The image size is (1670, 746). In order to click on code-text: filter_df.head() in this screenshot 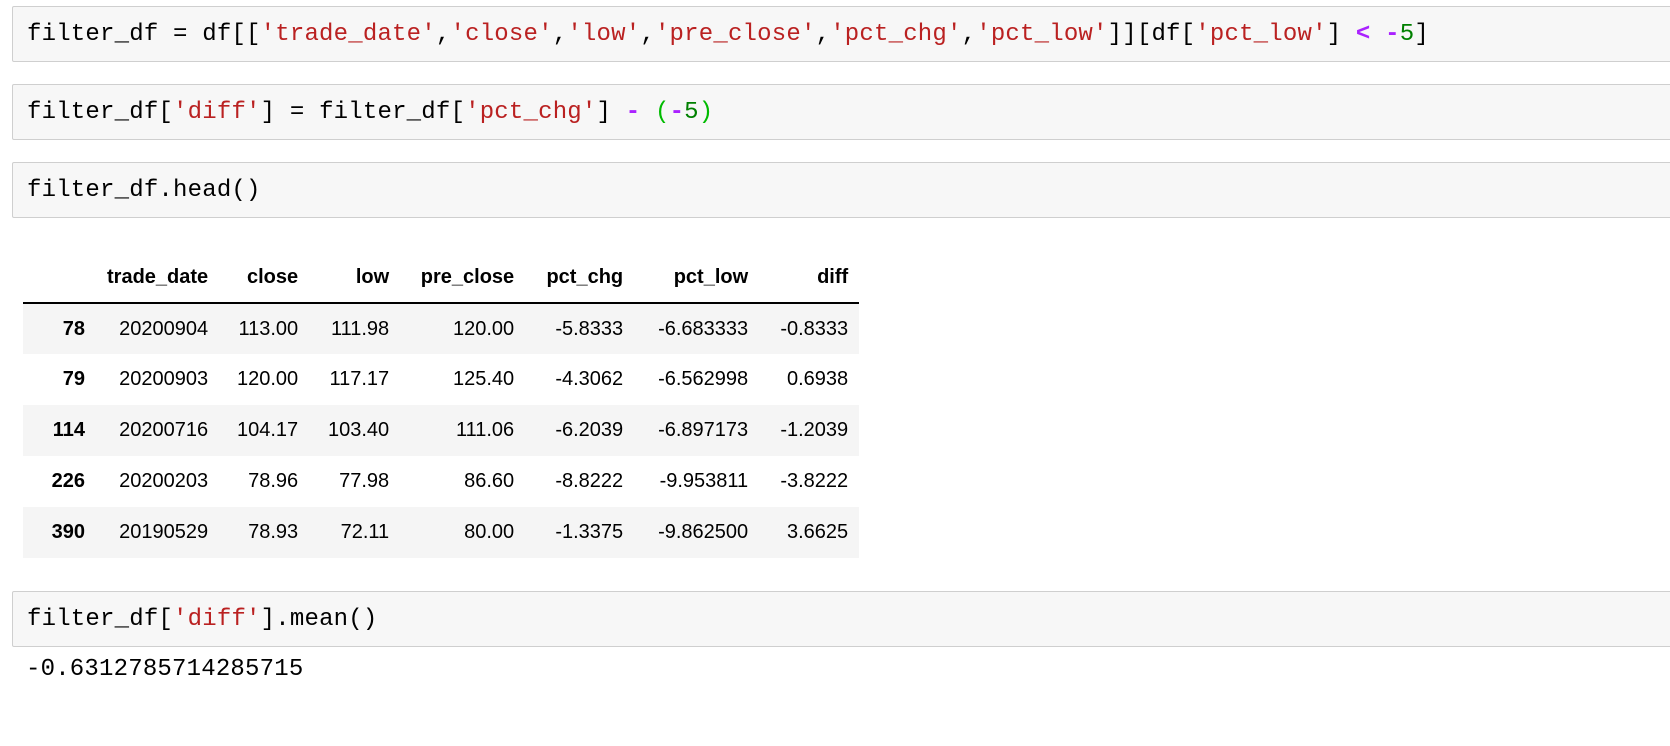, I will do `click(144, 190)`.